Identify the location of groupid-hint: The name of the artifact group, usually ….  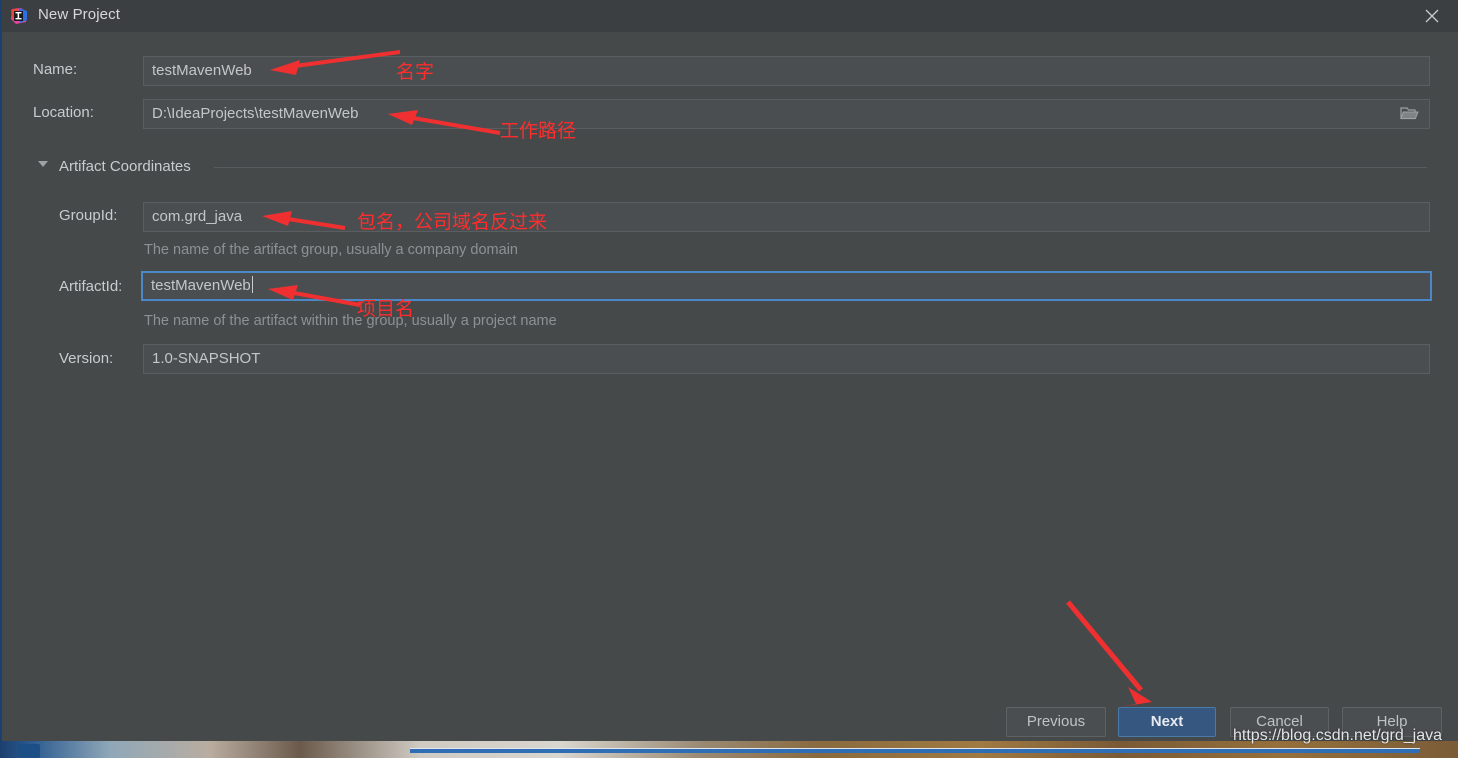
(331, 250).